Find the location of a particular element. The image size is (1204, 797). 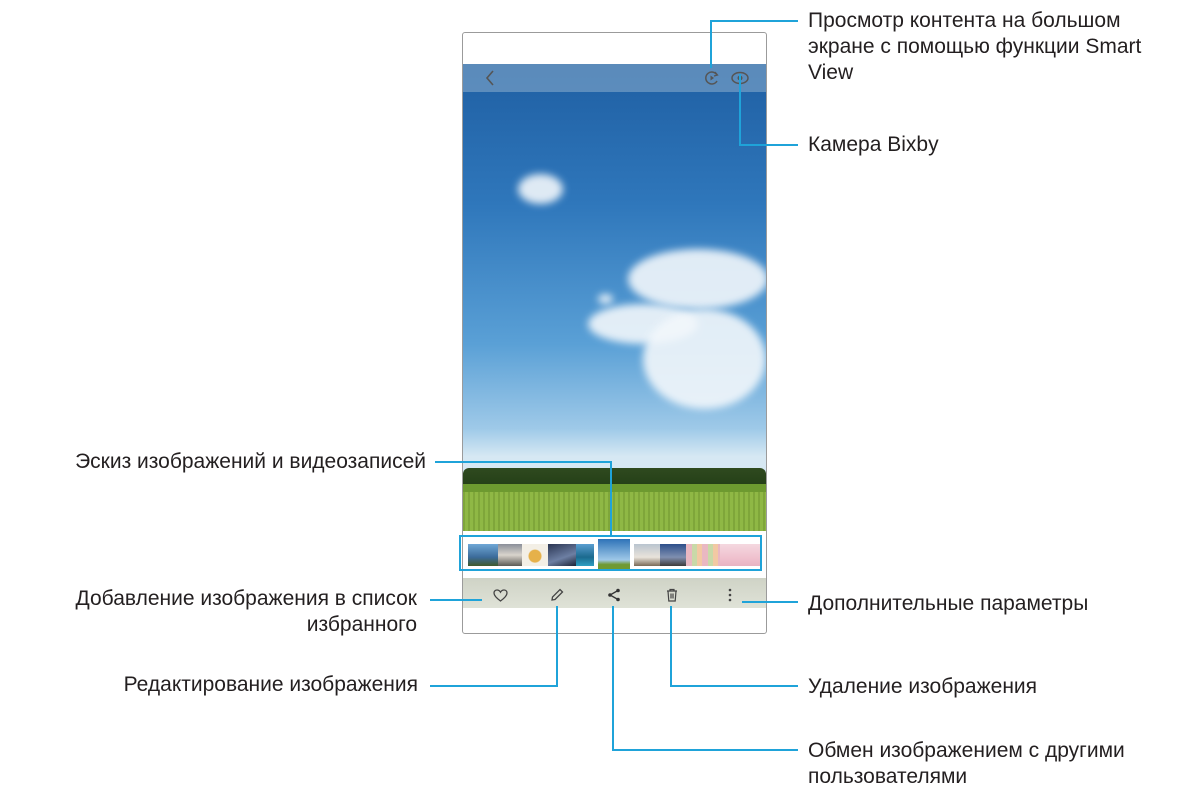

more-options-button is located at coordinates (730, 595).